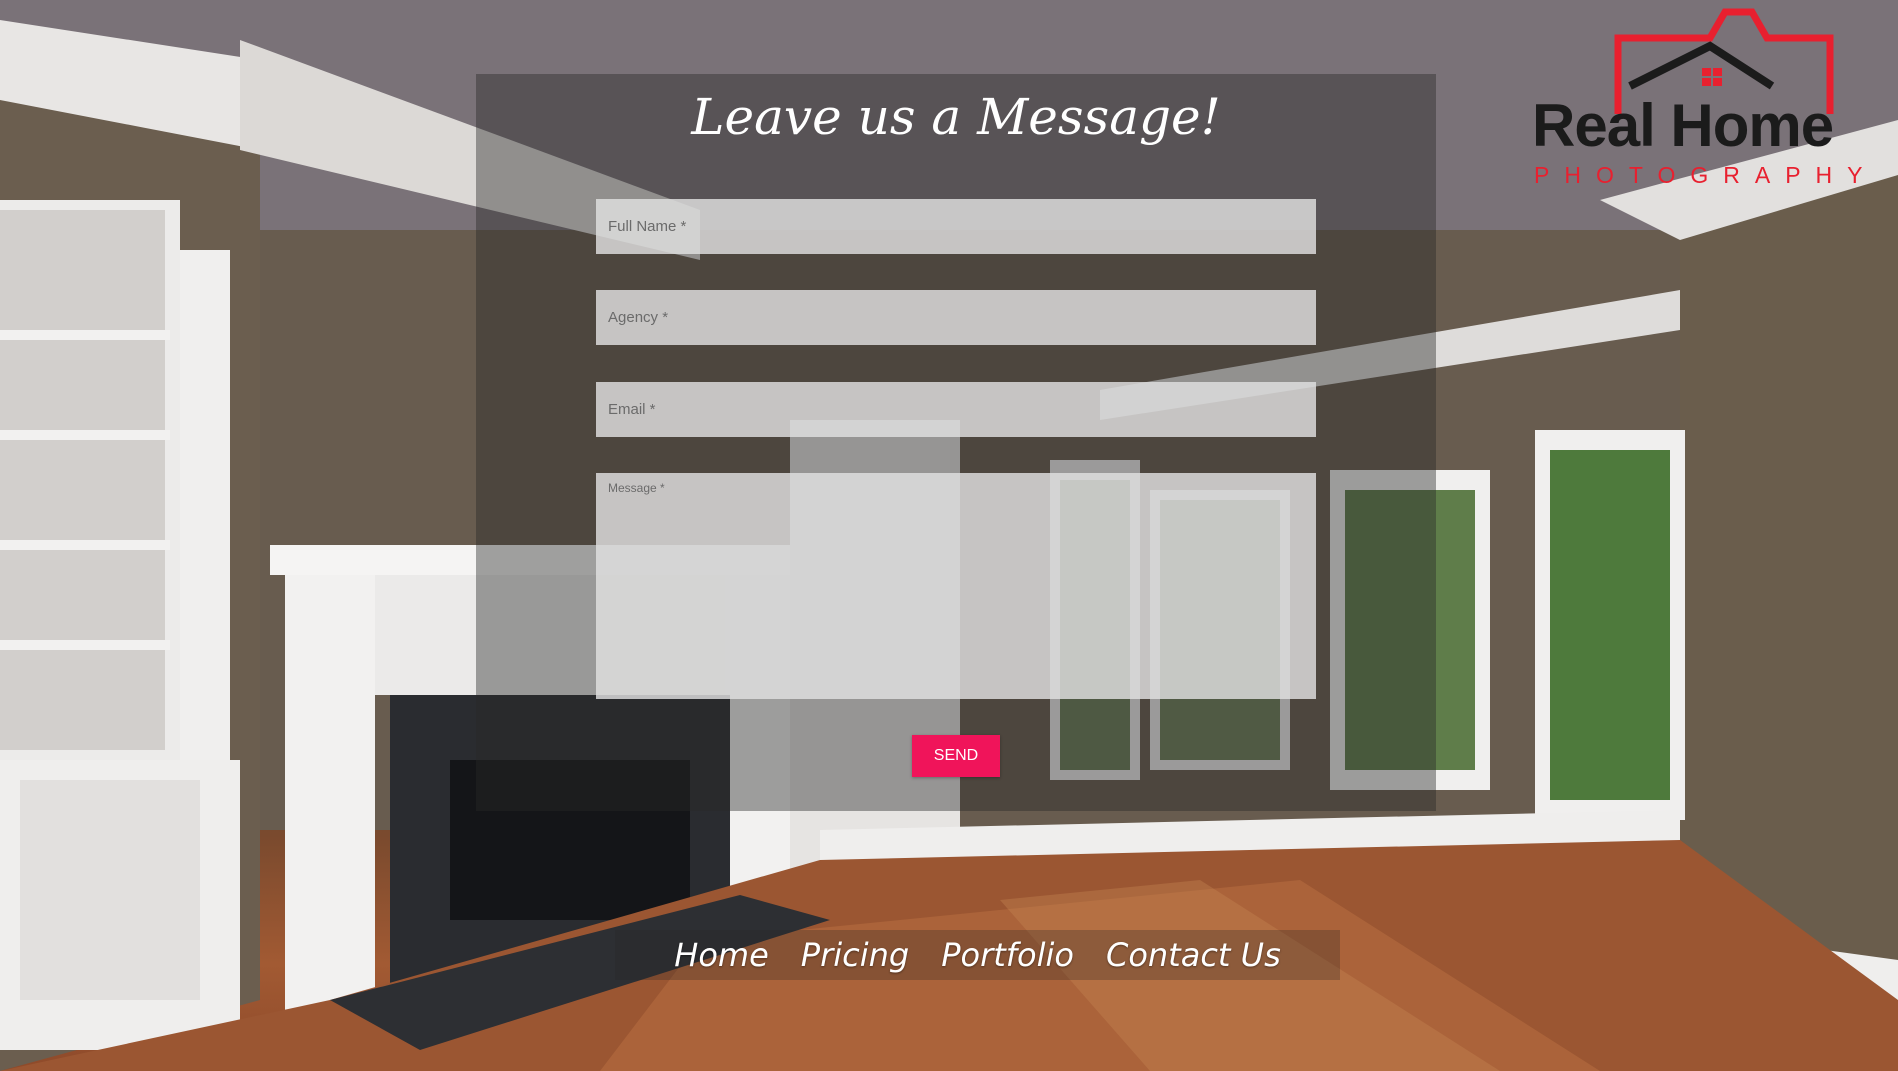 This screenshot has height=1071, width=1898. Describe the element at coordinates (956, 409) in the screenshot. I see `email-field: Email *` at that location.